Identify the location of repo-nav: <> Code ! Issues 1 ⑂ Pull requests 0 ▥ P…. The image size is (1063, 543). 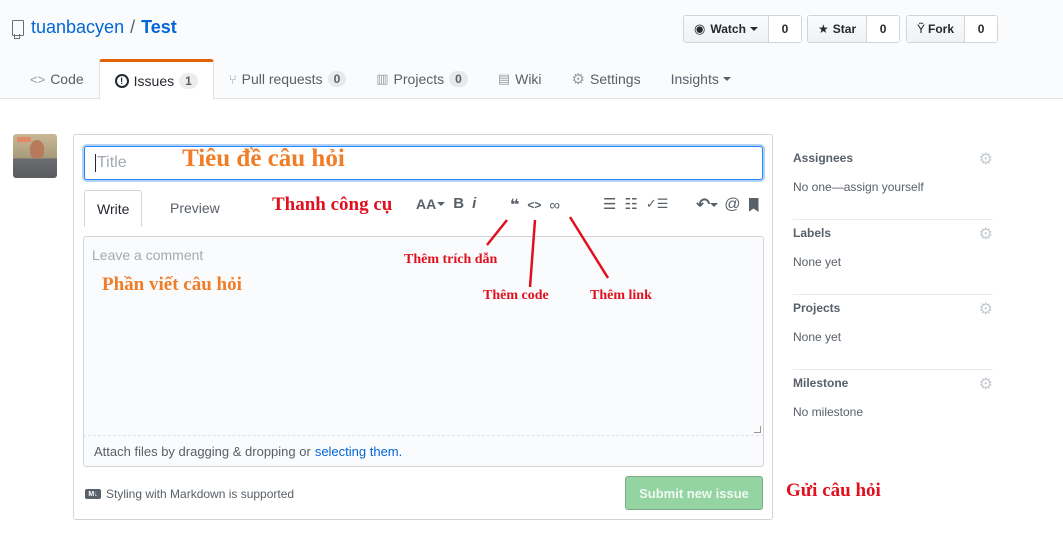
(380, 79).